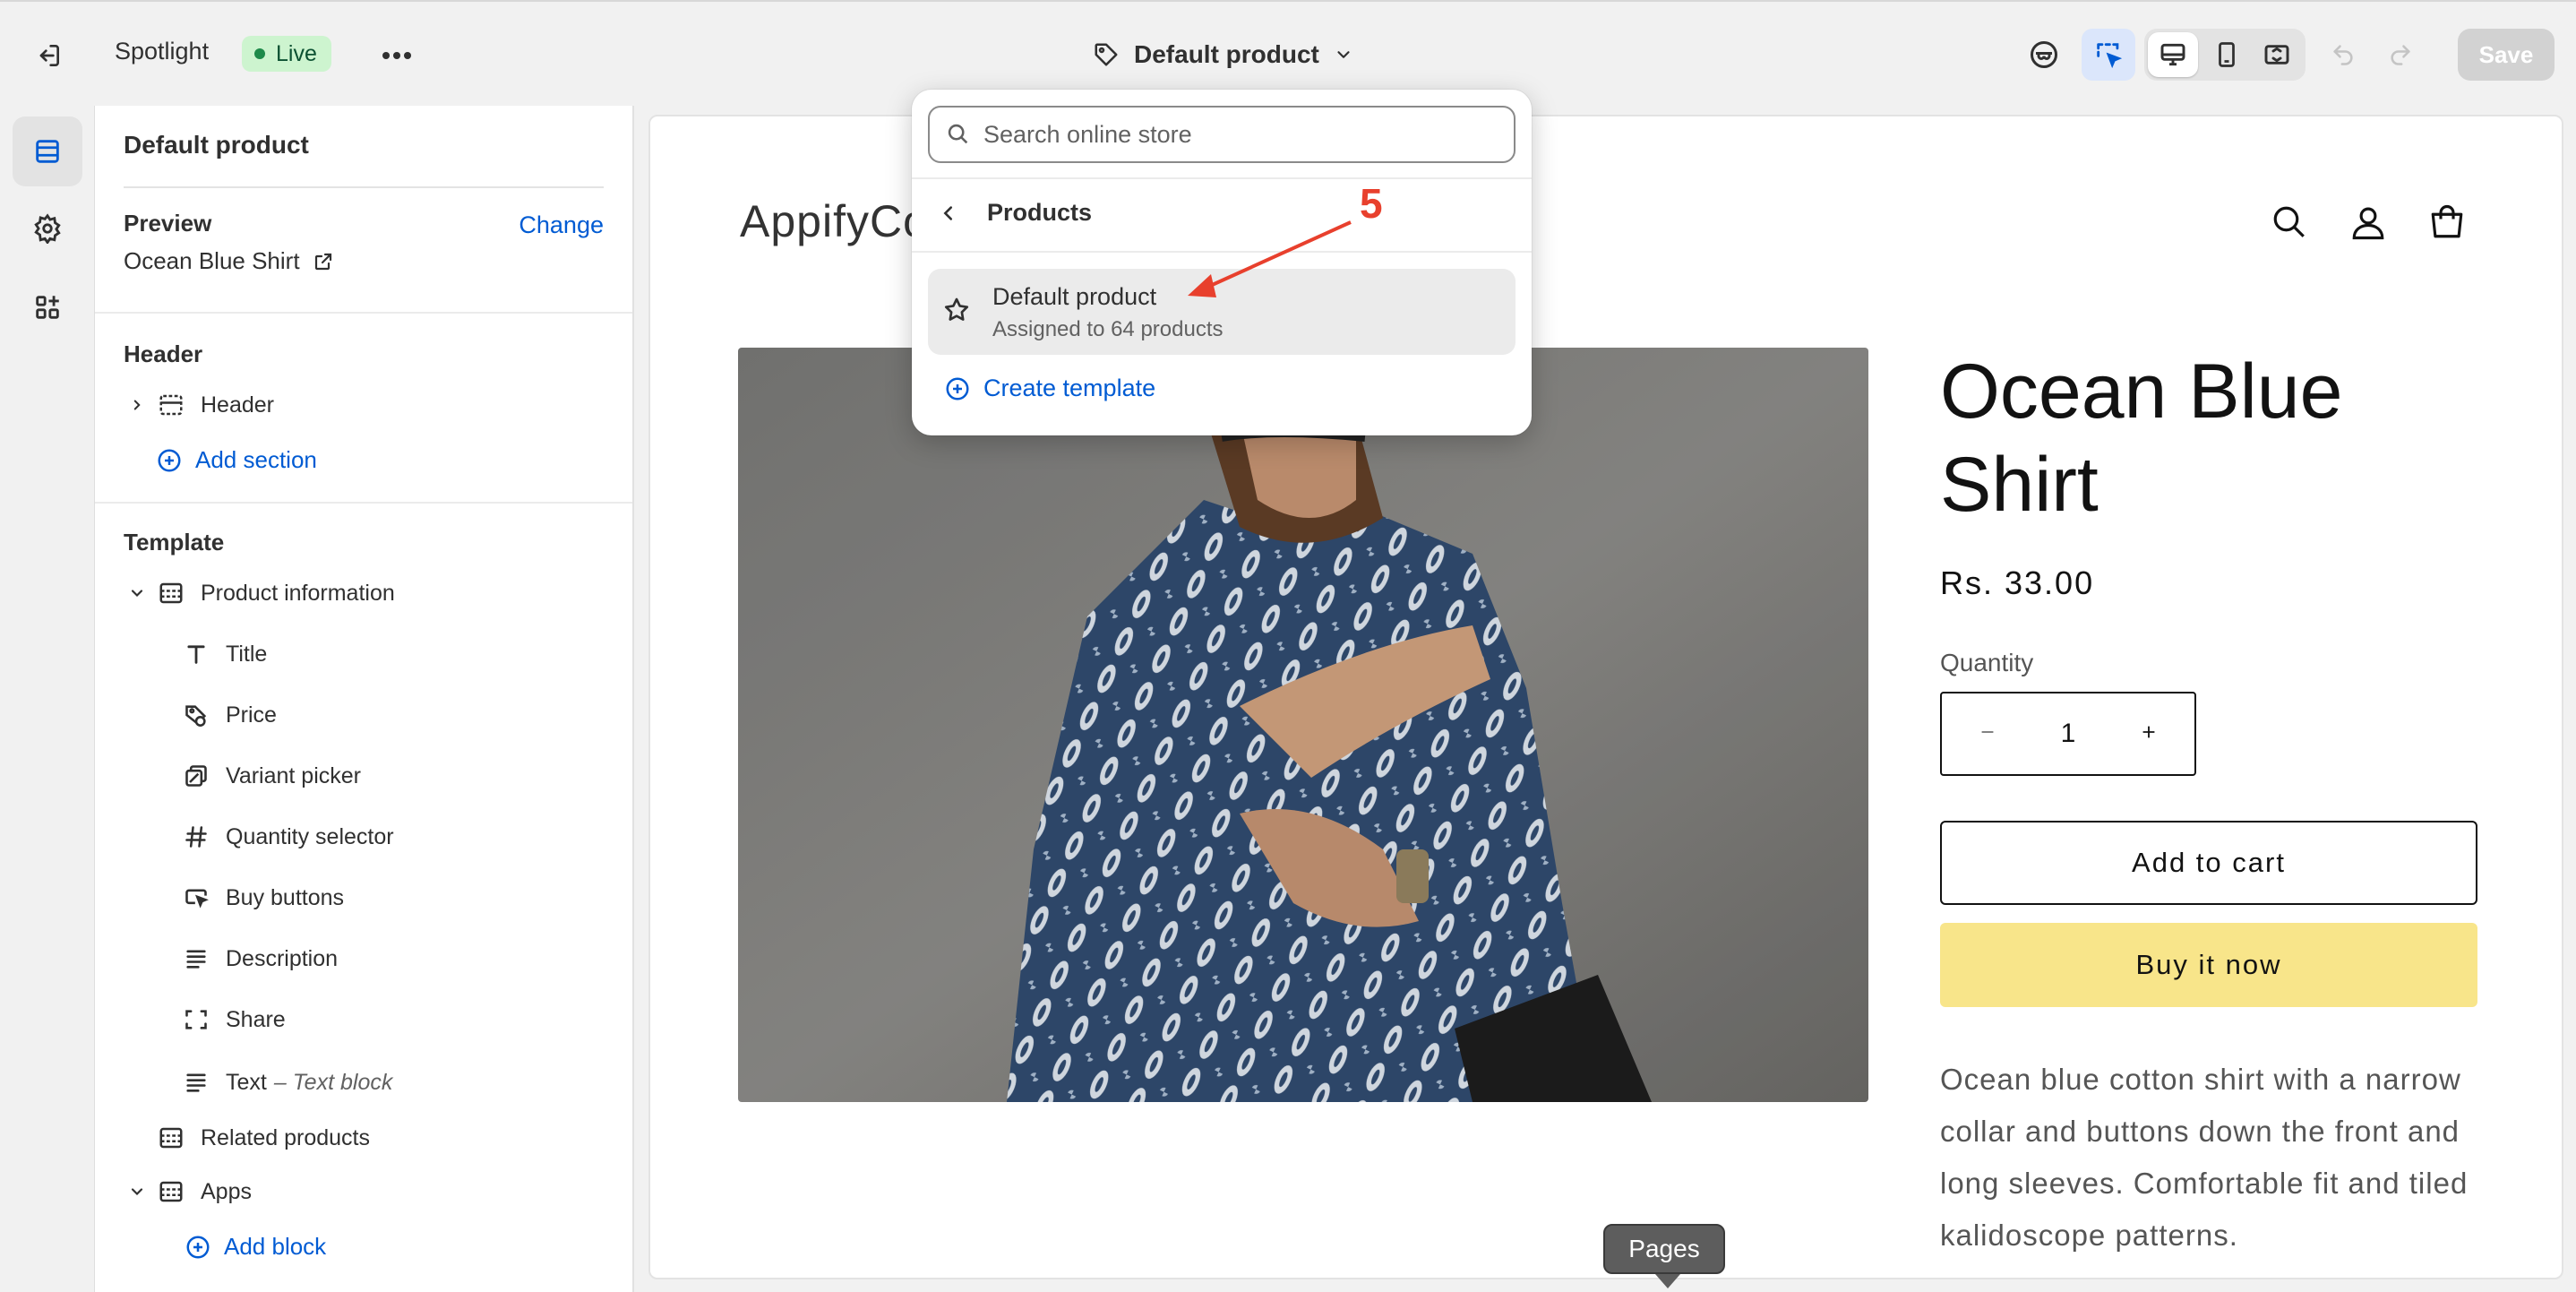  What do you see at coordinates (47, 699) in the screenshot?
I see `left-rail` at bounding box center [47, 699].